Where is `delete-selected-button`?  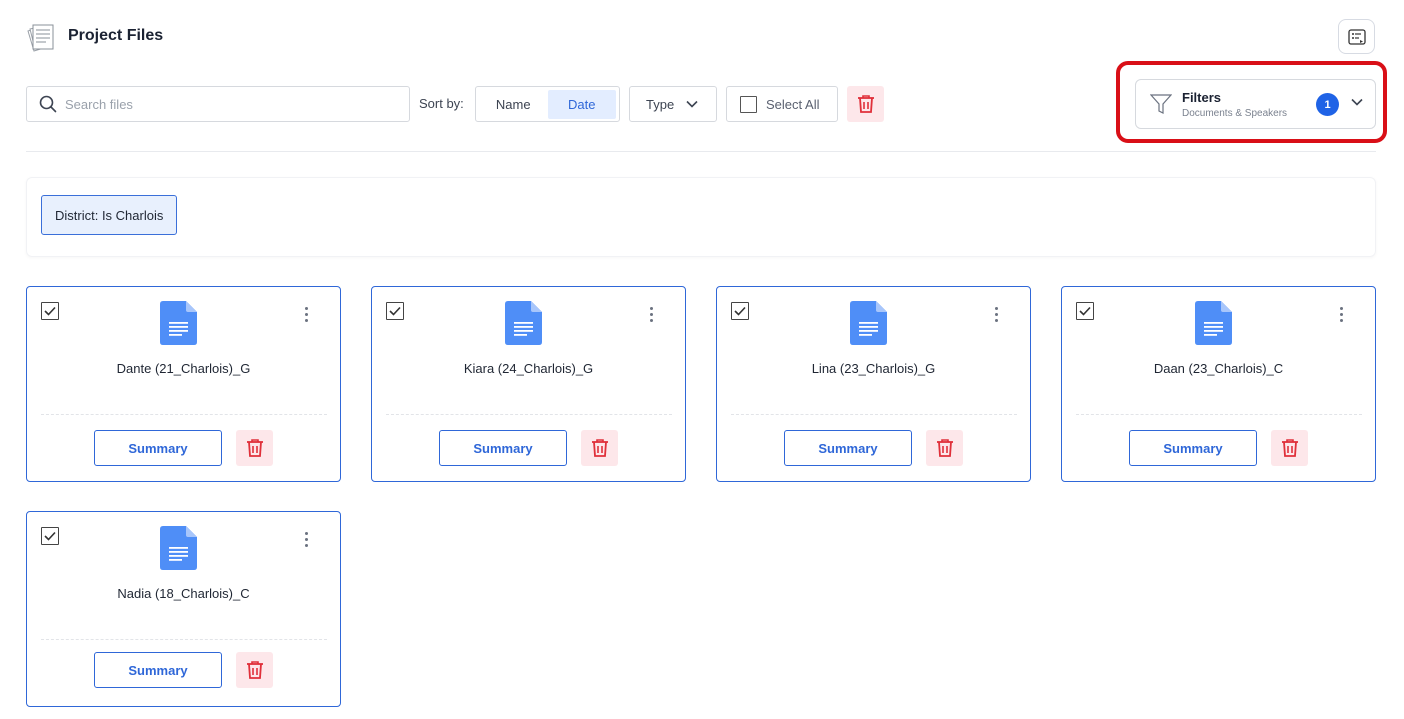 delete-selected-button is located at coordinates (865, 104).